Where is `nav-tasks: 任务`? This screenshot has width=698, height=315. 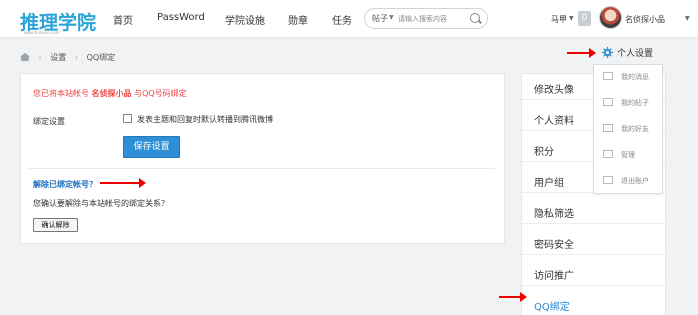 nav-tasks: 任务 is located at coordinates (342, 19).